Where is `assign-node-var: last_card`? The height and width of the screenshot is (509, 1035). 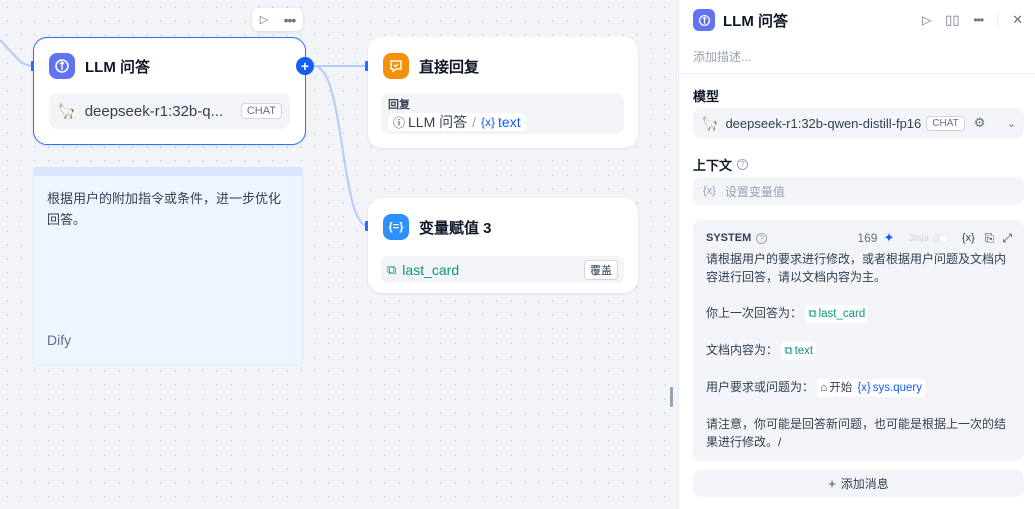 assign-node-var: last_card is located at coordinates (431, 269).